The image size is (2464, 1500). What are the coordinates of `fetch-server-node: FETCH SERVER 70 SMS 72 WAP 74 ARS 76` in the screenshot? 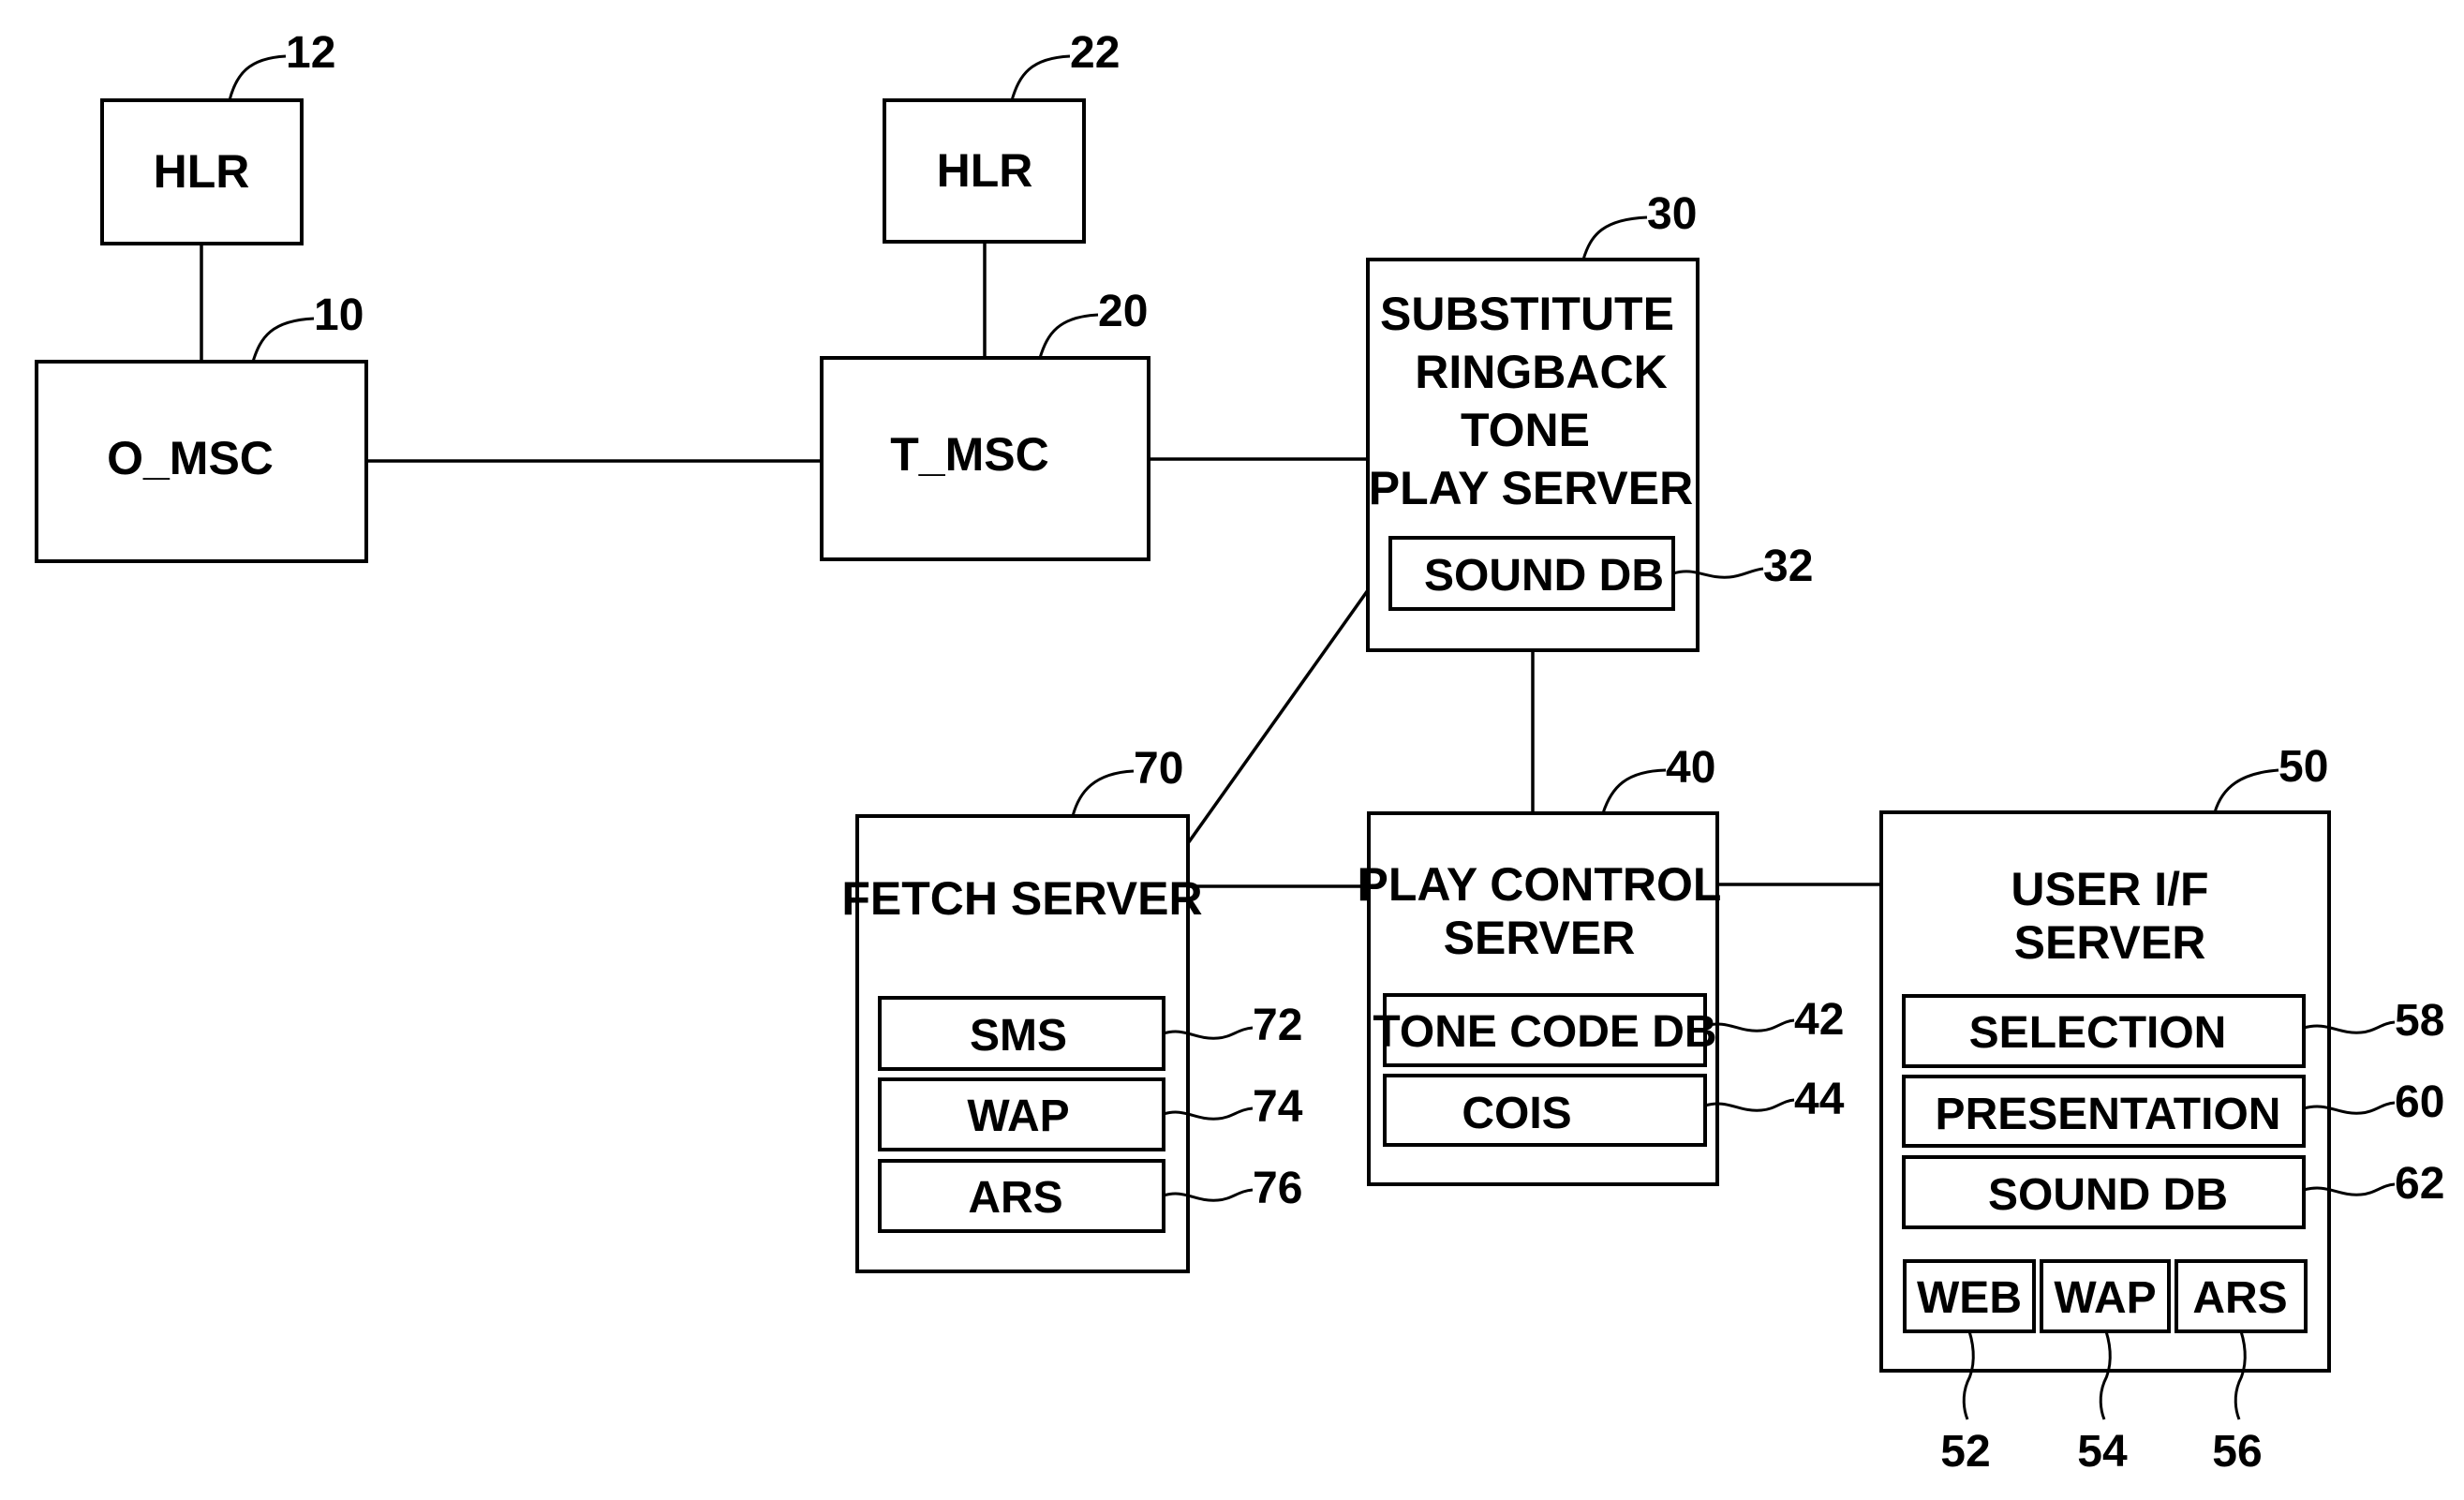 It's located at (1072, 1008).